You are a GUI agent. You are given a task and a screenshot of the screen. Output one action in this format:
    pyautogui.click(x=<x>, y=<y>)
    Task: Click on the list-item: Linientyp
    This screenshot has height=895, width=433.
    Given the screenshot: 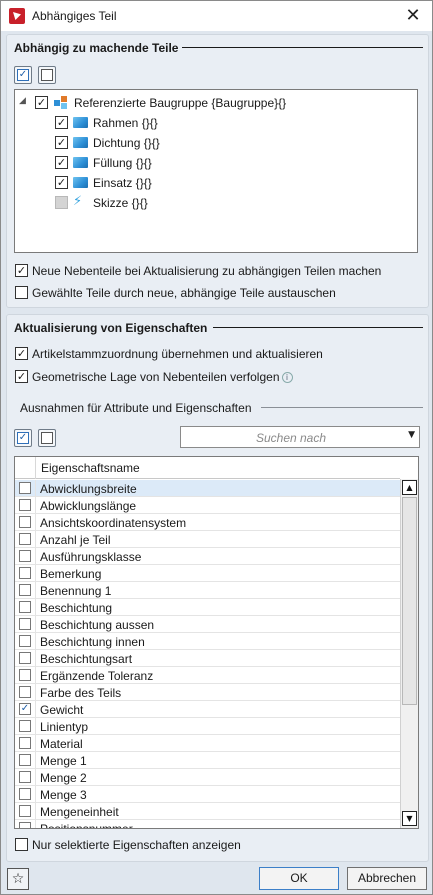 What is the action you would take?
    pyautogui.click(x=208, y=726)
    